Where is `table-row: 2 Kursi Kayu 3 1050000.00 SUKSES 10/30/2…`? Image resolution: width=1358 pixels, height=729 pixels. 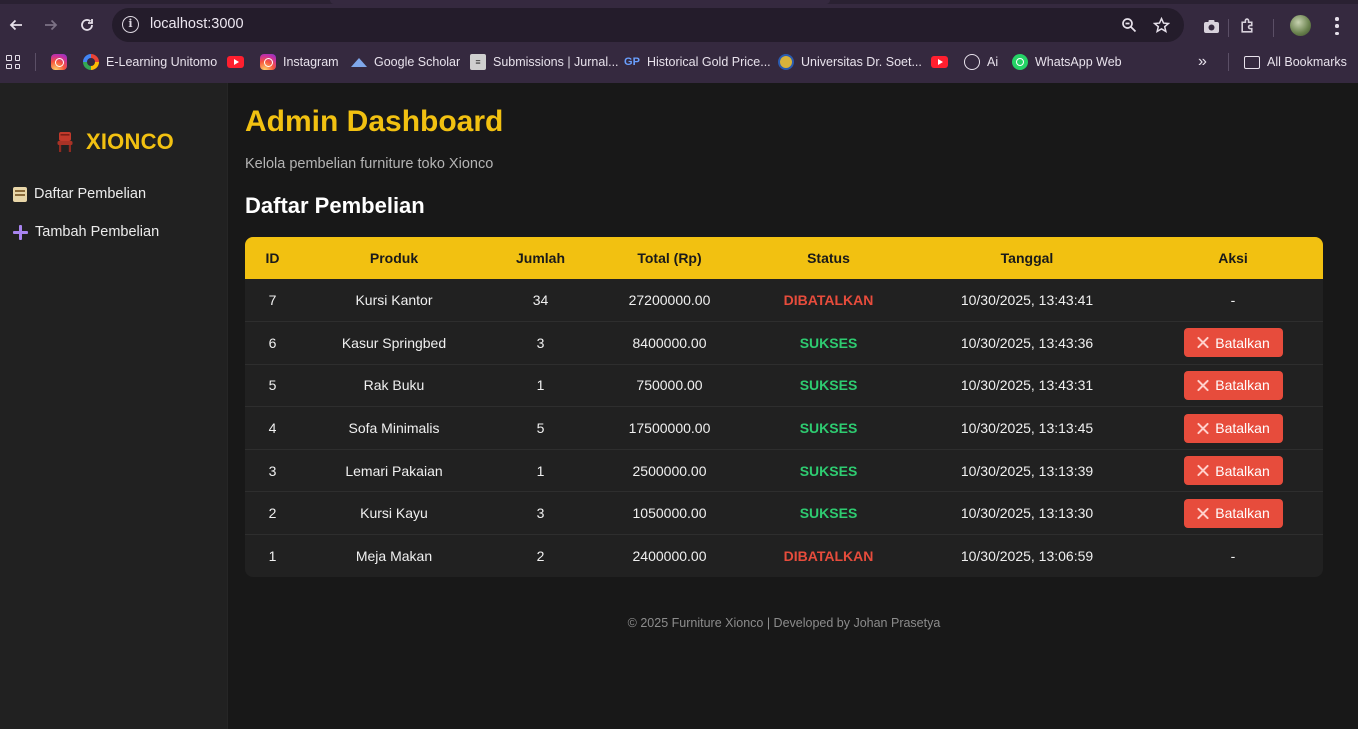
table-row: 2 Kursi Kayu 3 1050000.00 SUKSES 10/30/2… is located at coordinates (784, 513).